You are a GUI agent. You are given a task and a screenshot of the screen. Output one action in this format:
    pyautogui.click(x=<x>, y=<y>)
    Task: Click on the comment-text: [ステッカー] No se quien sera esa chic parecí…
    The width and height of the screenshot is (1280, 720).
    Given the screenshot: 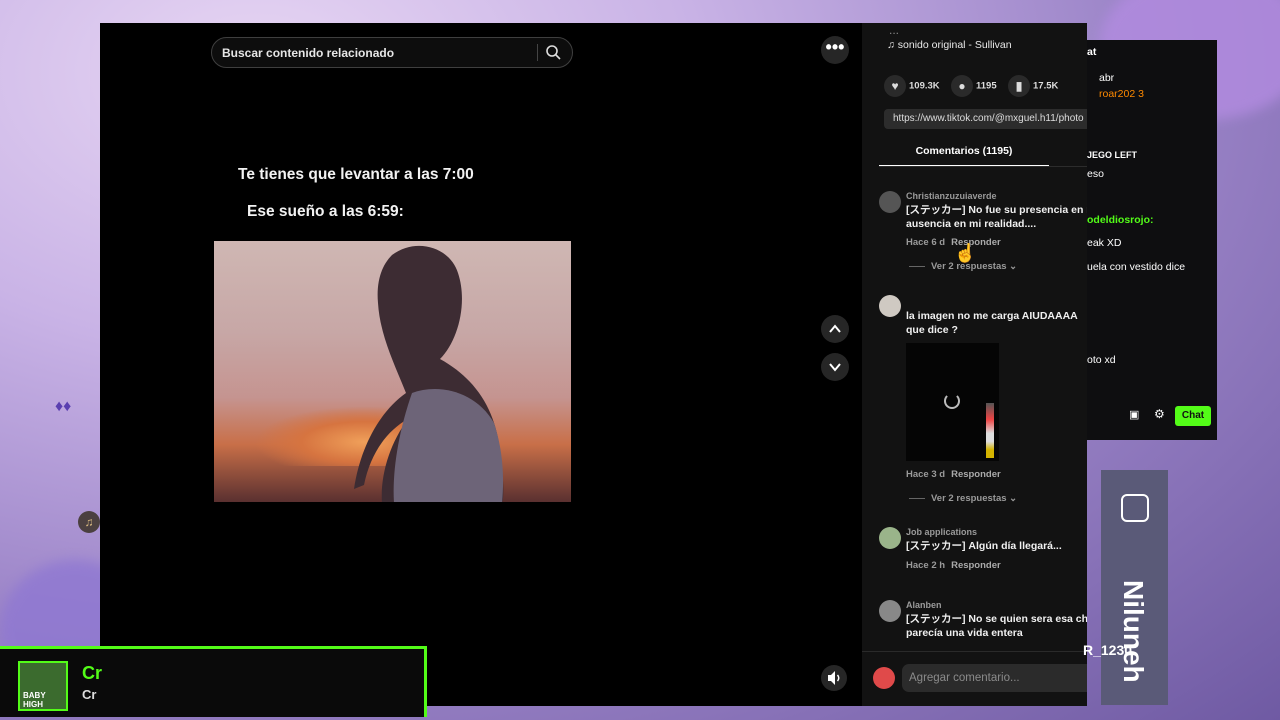 What is the action you would take?
    pyautogui.click(x=996, y=626)
    